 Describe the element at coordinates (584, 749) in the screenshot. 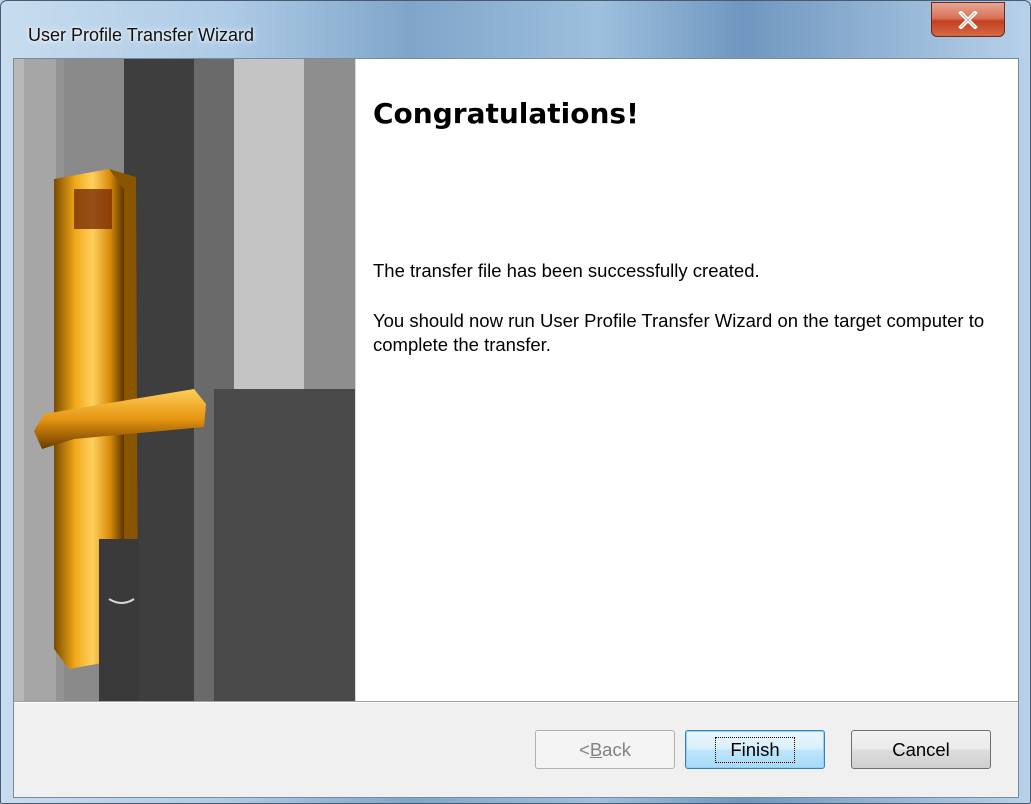

I see `back-button-prefix: <` at that location.